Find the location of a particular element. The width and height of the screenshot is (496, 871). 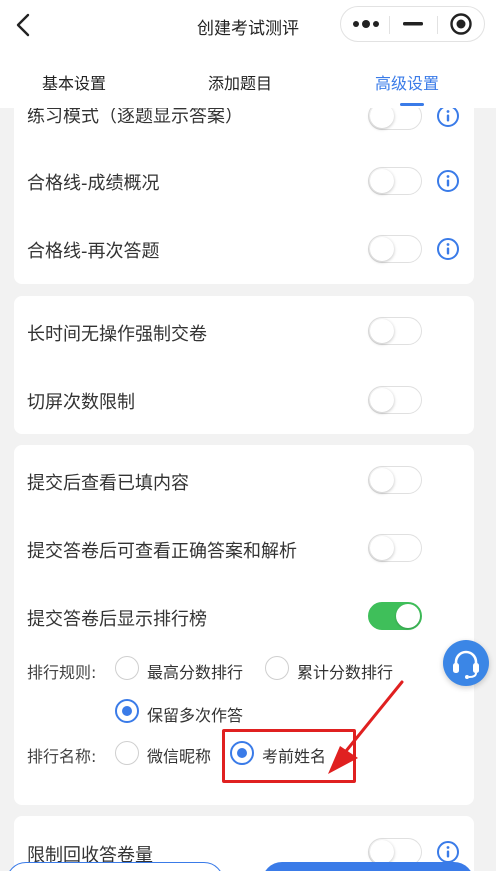

tab-advanced-settings: 高级设置 is located at coordinates (407, 82).